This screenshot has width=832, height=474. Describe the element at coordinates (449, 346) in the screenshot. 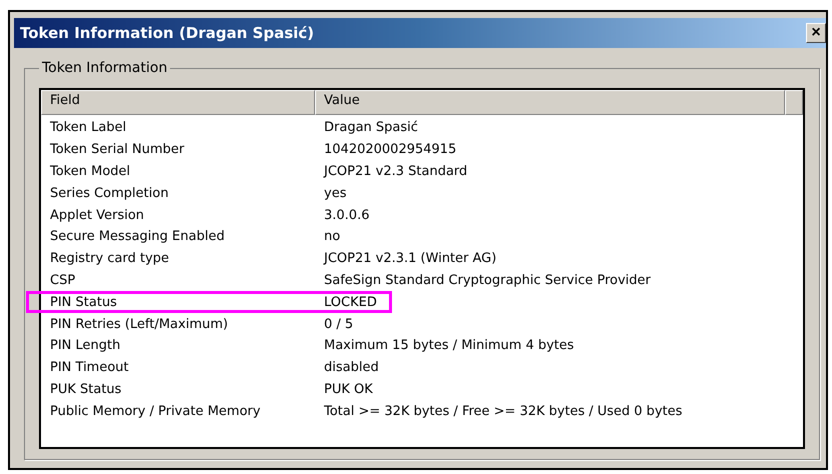

I see `table-cell-text: Maximum 15 bytes / Minimum 4 bytes` at that location.